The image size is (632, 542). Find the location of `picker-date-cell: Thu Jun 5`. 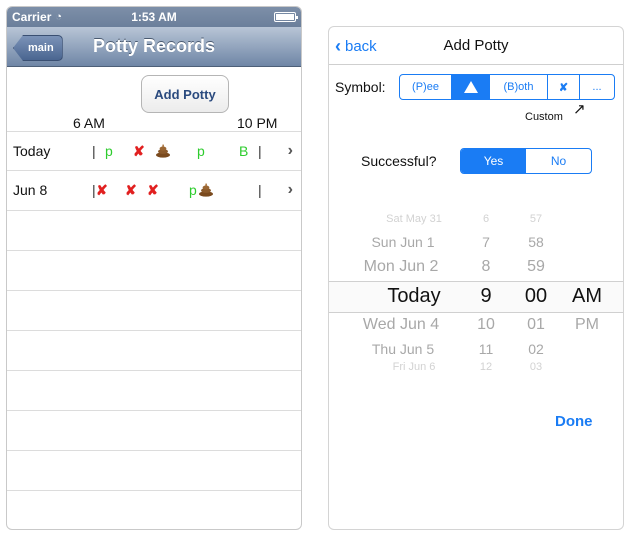

picker-date-cell: Thu Jun 5 is located at coordinates (403, 349).